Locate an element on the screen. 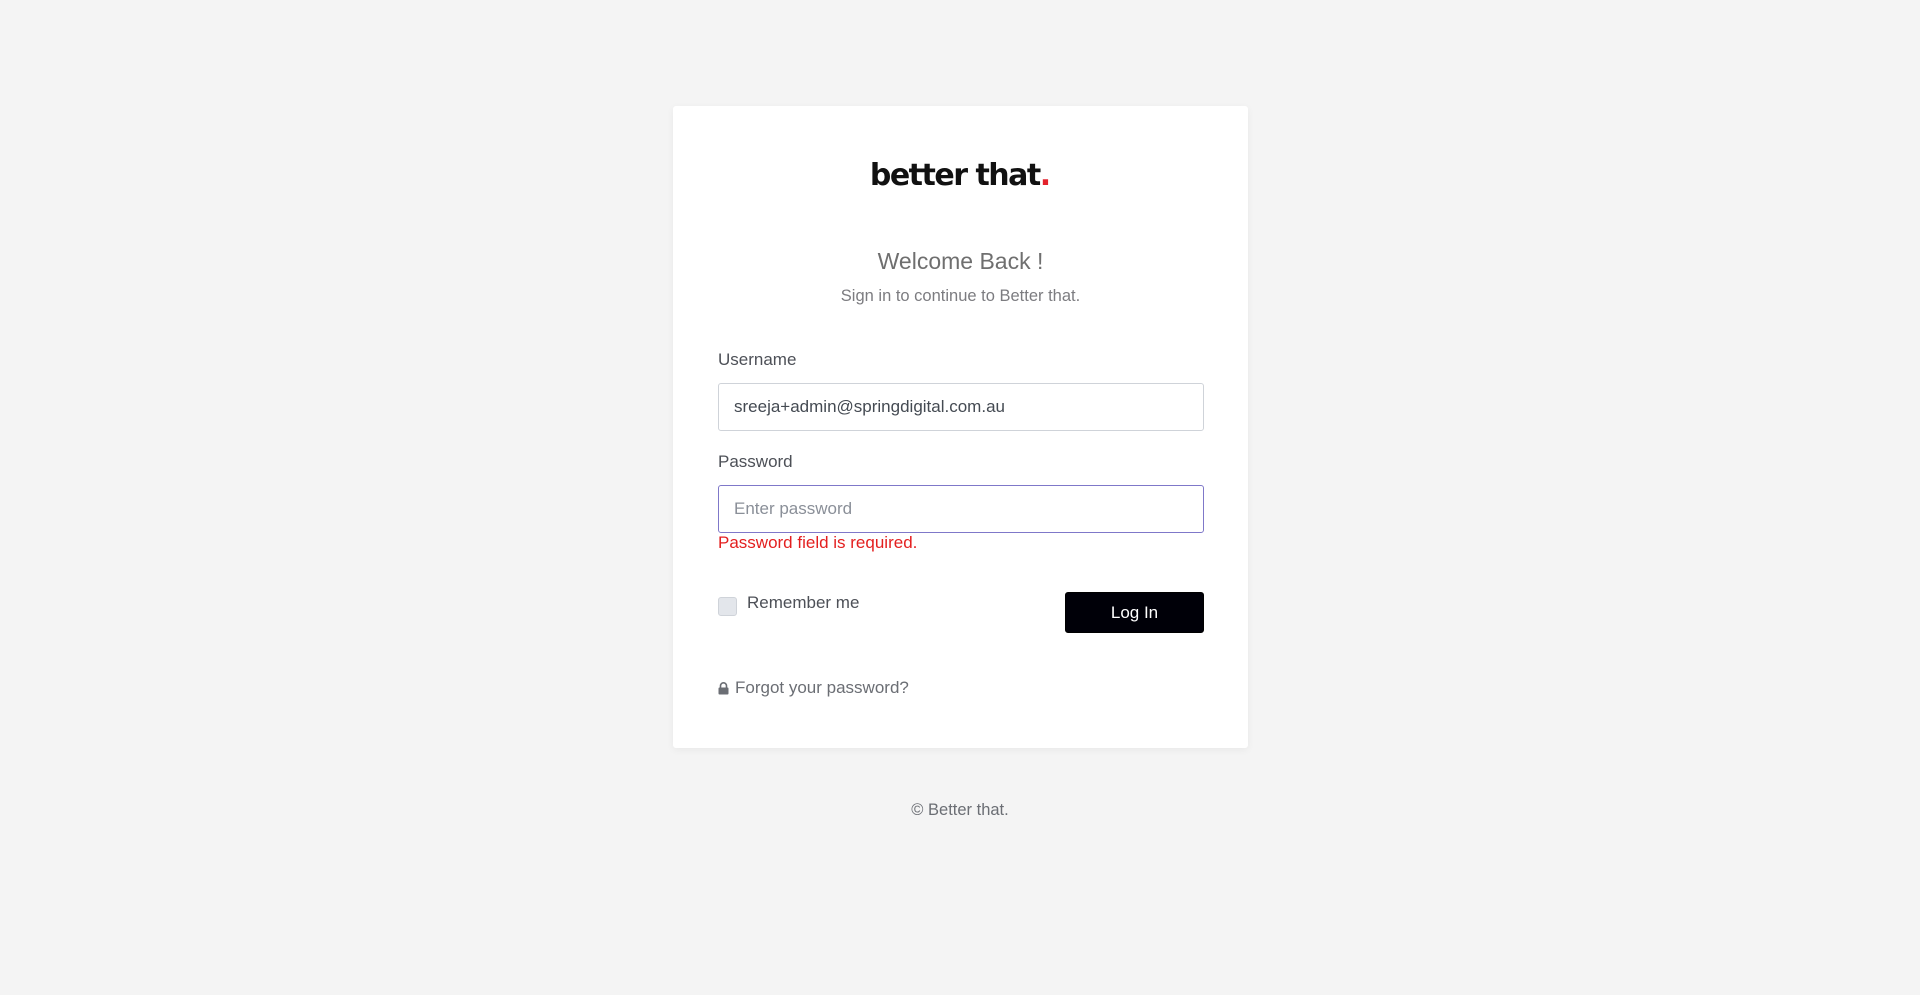  password-error-message: Password field is required. is located at coordinates (818, 542).